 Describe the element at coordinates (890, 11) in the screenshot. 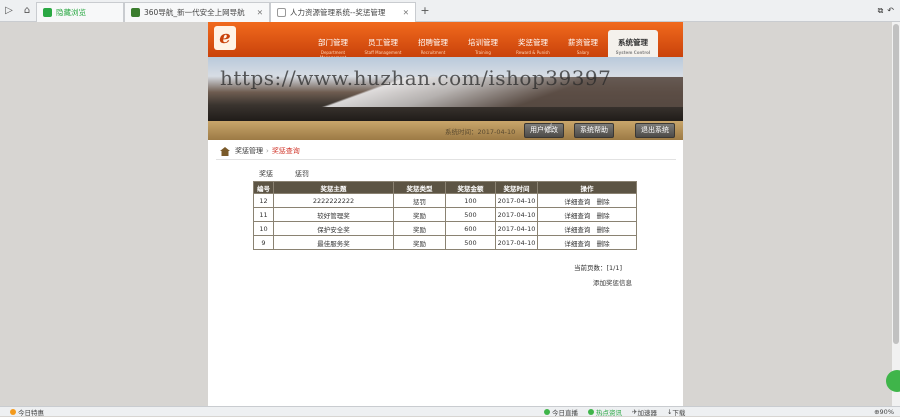

I see `undo-icon: ↶` at that location.